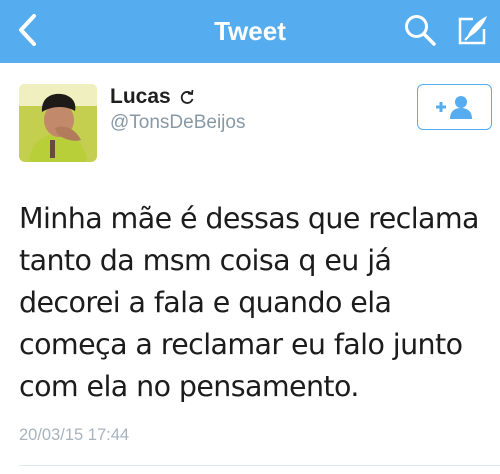 The height and width of the screenshot is (474, 500). I want to click on author-name-text: Lucas, so click(140, 96).